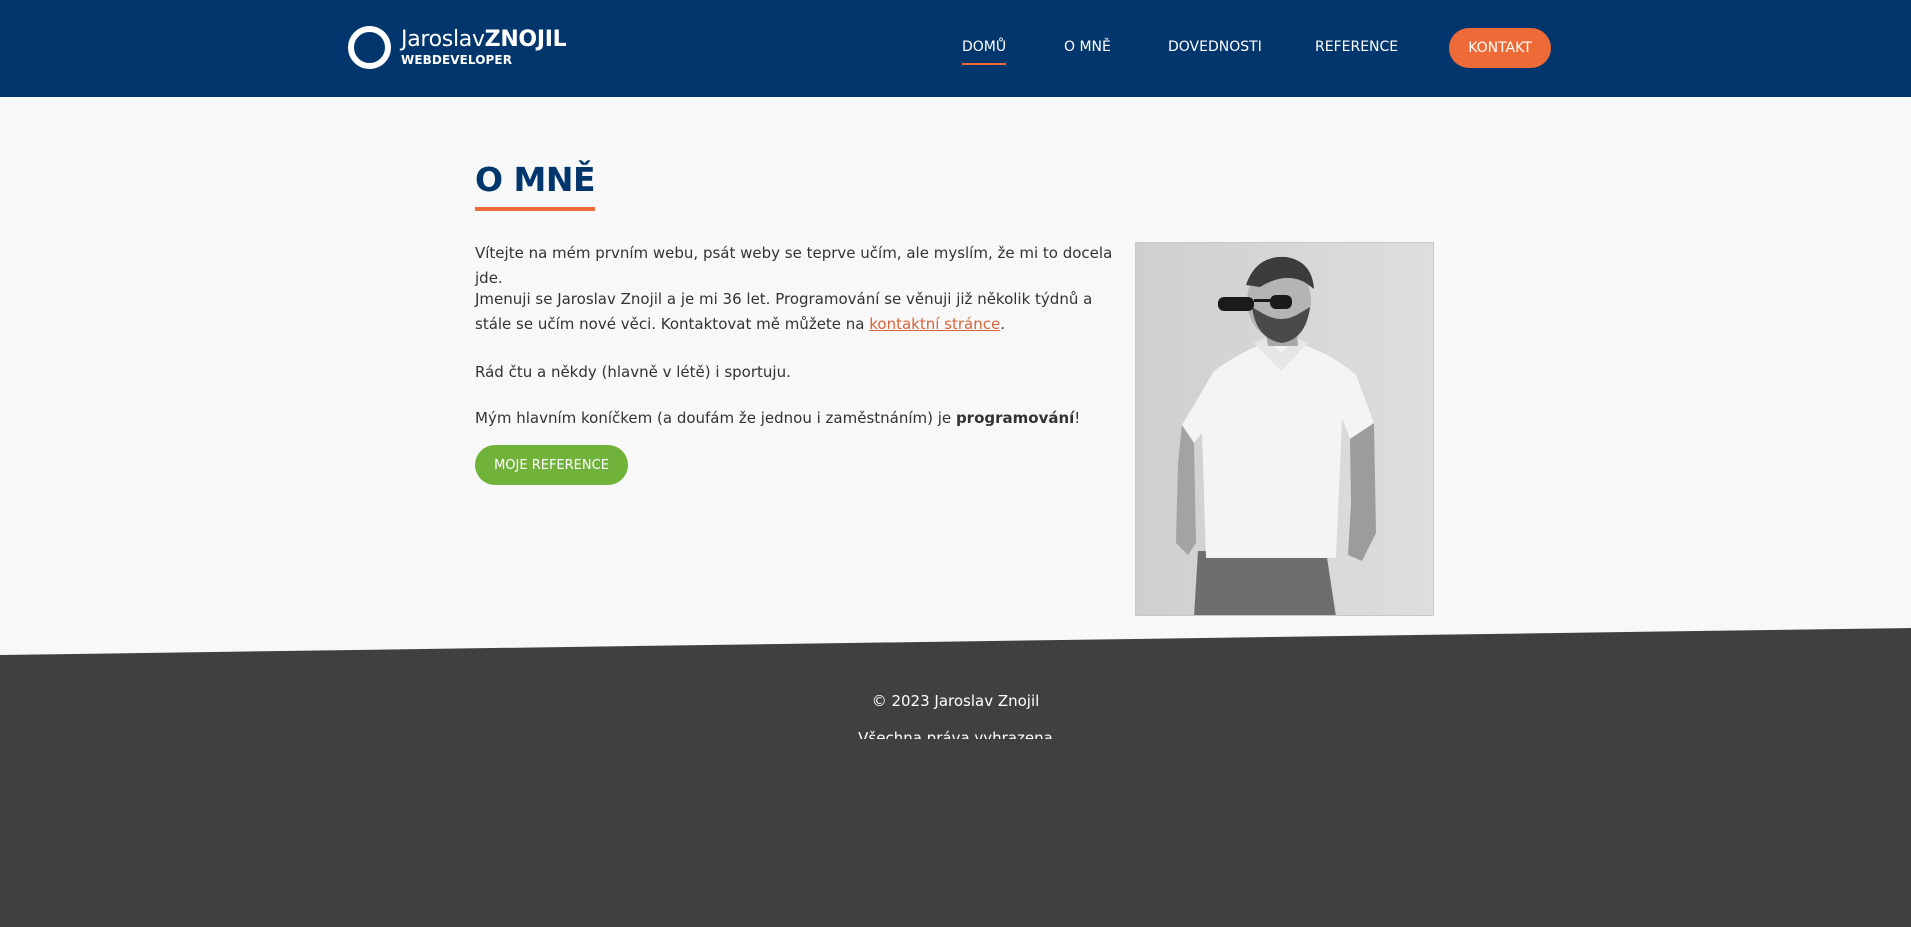 The image size is (1911, 927). I want to click on profile-photo, so click(1284, 429).